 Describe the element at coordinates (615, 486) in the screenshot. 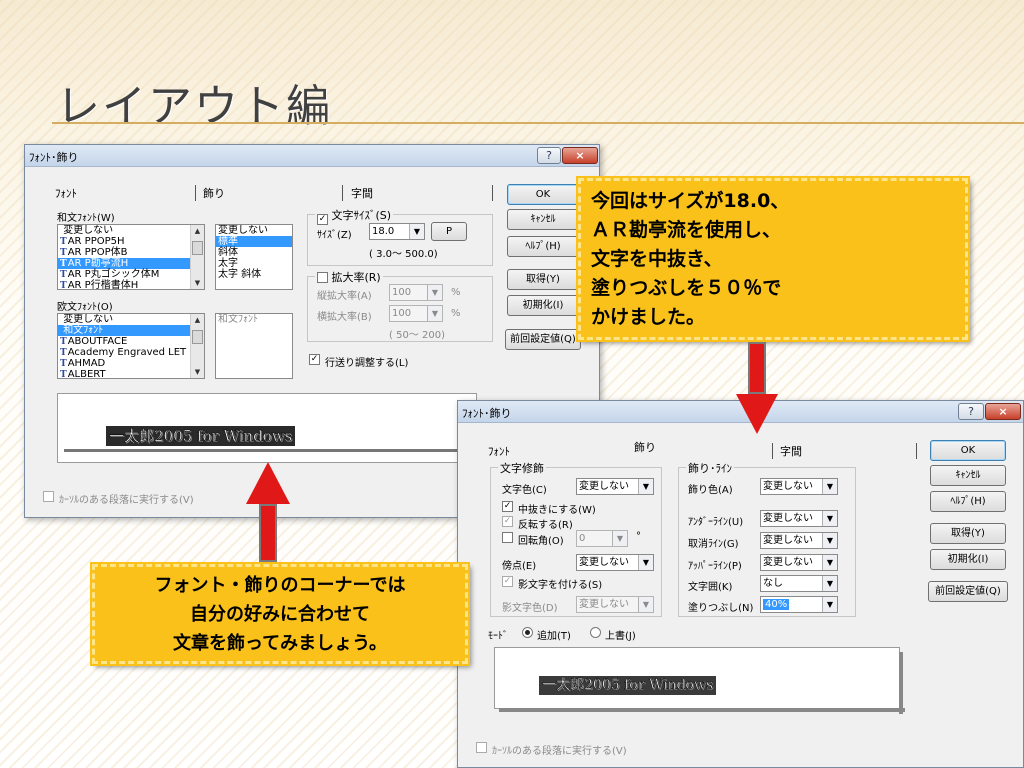

I see `text-color-combo: 変更しない ▼` at that location.